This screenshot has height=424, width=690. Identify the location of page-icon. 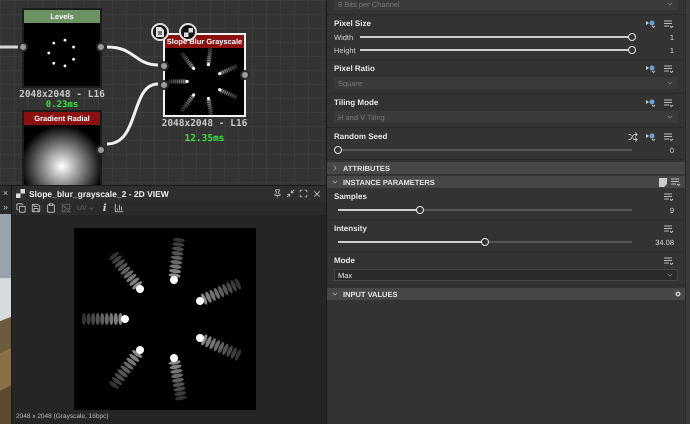
(663, 182).